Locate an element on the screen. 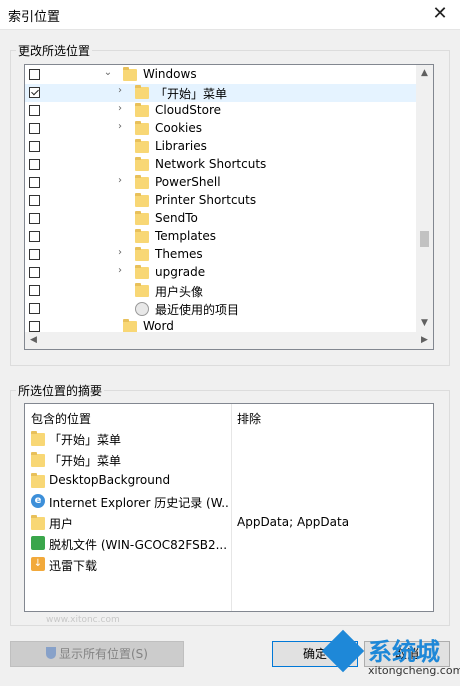 The image size is (460, 686). ie-icon: e is located at coordinates (38, 501).